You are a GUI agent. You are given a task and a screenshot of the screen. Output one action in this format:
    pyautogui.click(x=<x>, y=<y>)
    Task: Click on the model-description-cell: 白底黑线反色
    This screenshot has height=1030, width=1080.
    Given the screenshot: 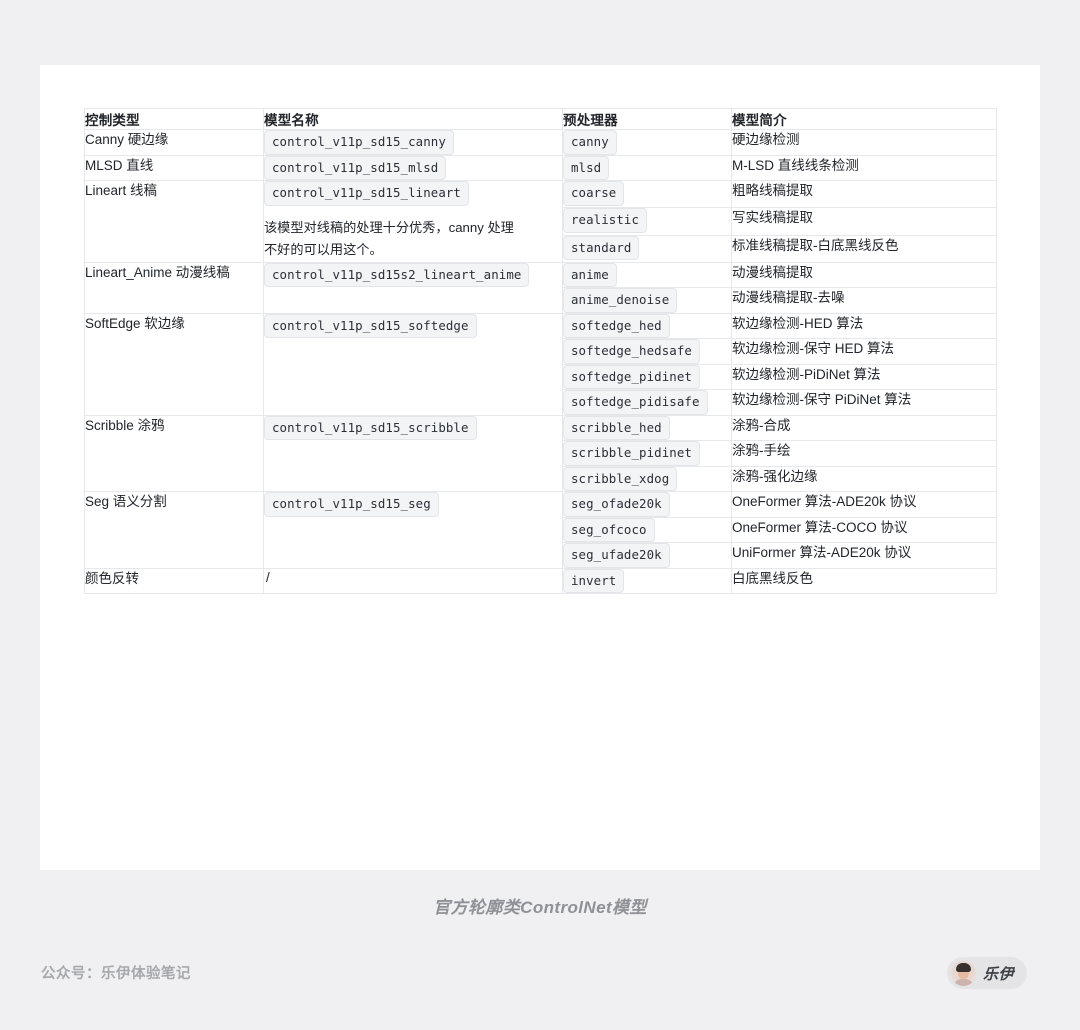 What is the action you would take?
    pyautogui.click(x=864, y=581)
    